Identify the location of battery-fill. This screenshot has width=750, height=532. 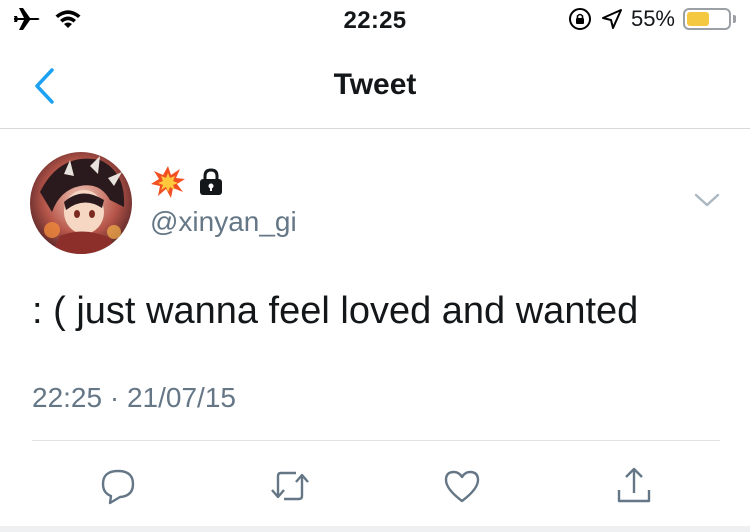
(698, 19).